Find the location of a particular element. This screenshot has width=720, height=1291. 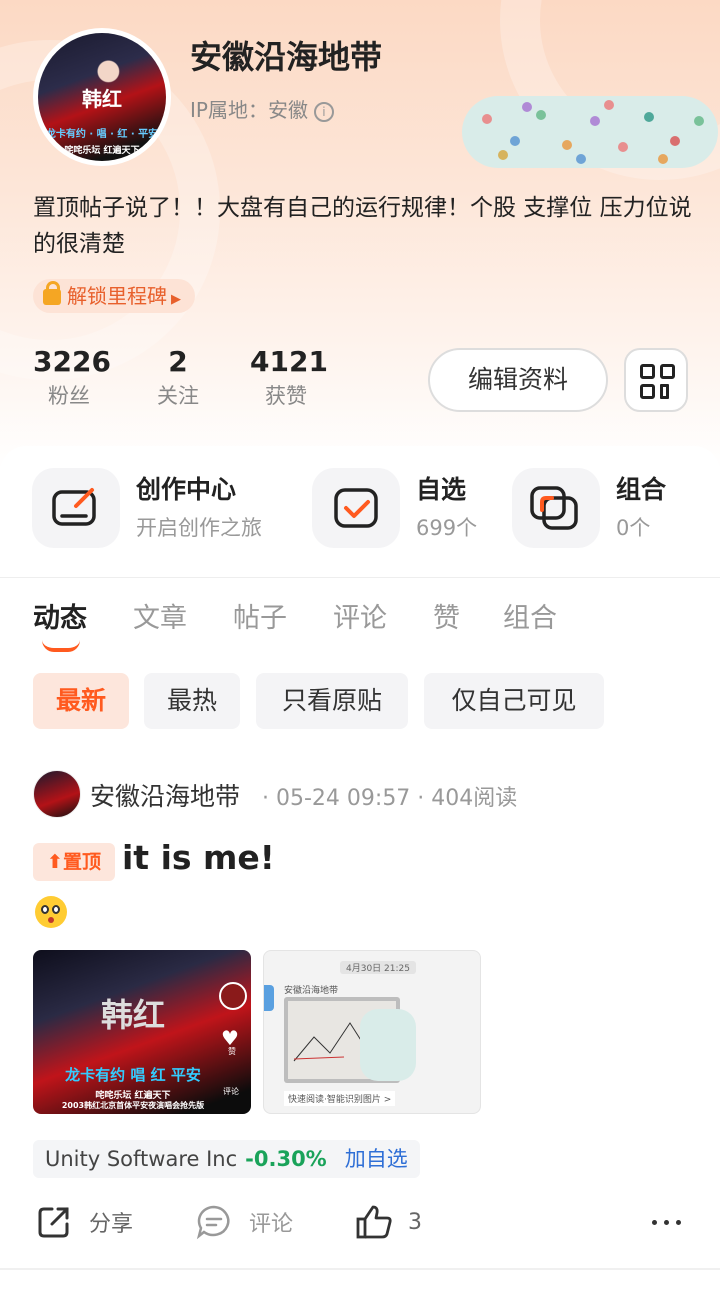

stat-value: 3226 is located at coordinates (72, 361).